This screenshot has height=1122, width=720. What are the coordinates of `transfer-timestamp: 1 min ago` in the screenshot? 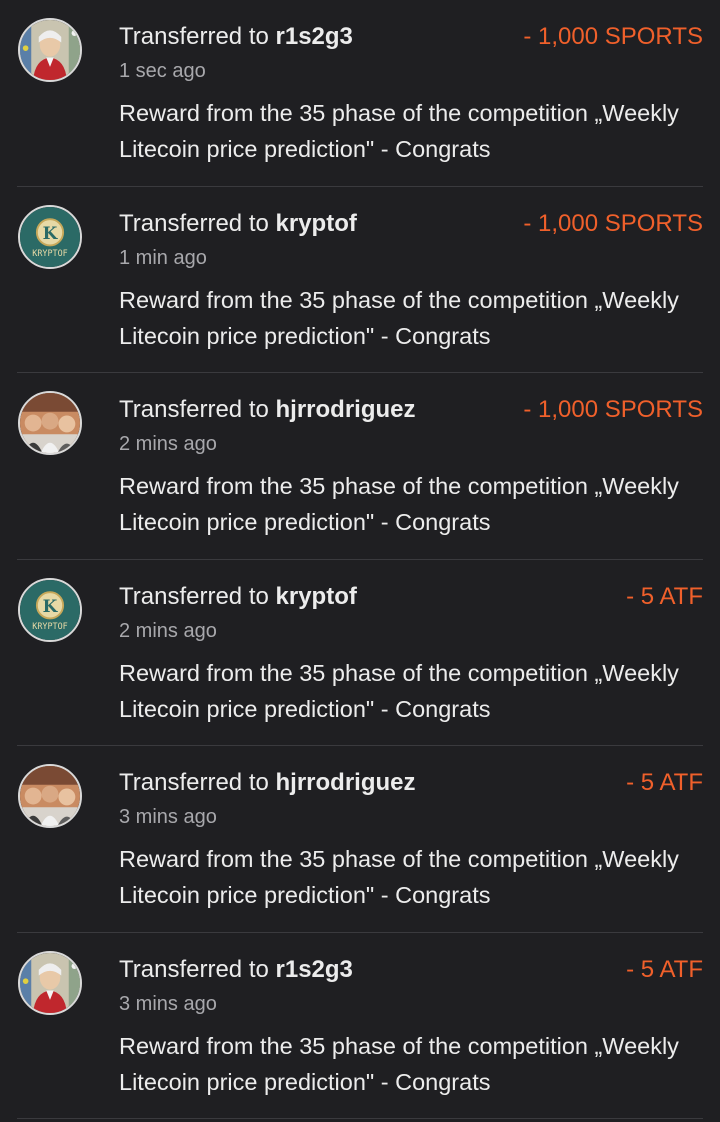 It's located at (163, 257).